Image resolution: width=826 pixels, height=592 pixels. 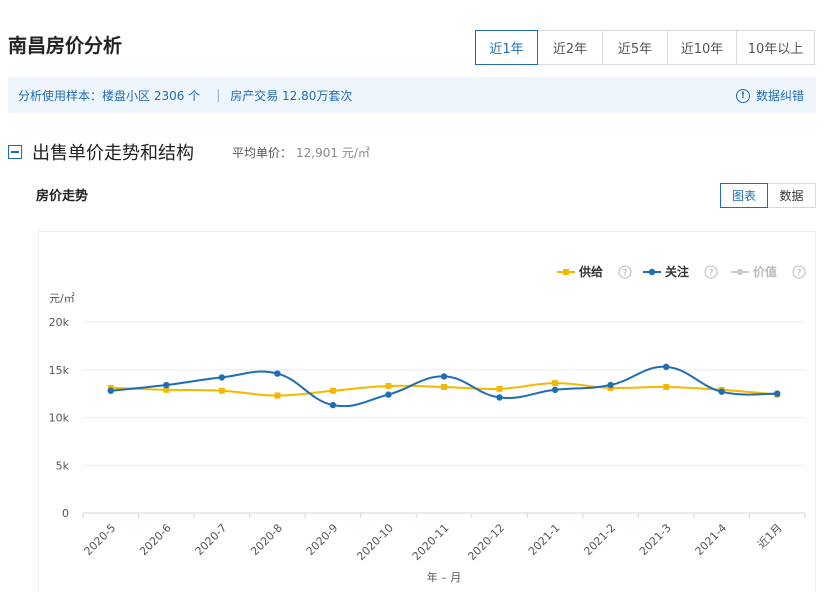 I want to click on x-tick-label: 2020-12, so click(x=486, y=542).